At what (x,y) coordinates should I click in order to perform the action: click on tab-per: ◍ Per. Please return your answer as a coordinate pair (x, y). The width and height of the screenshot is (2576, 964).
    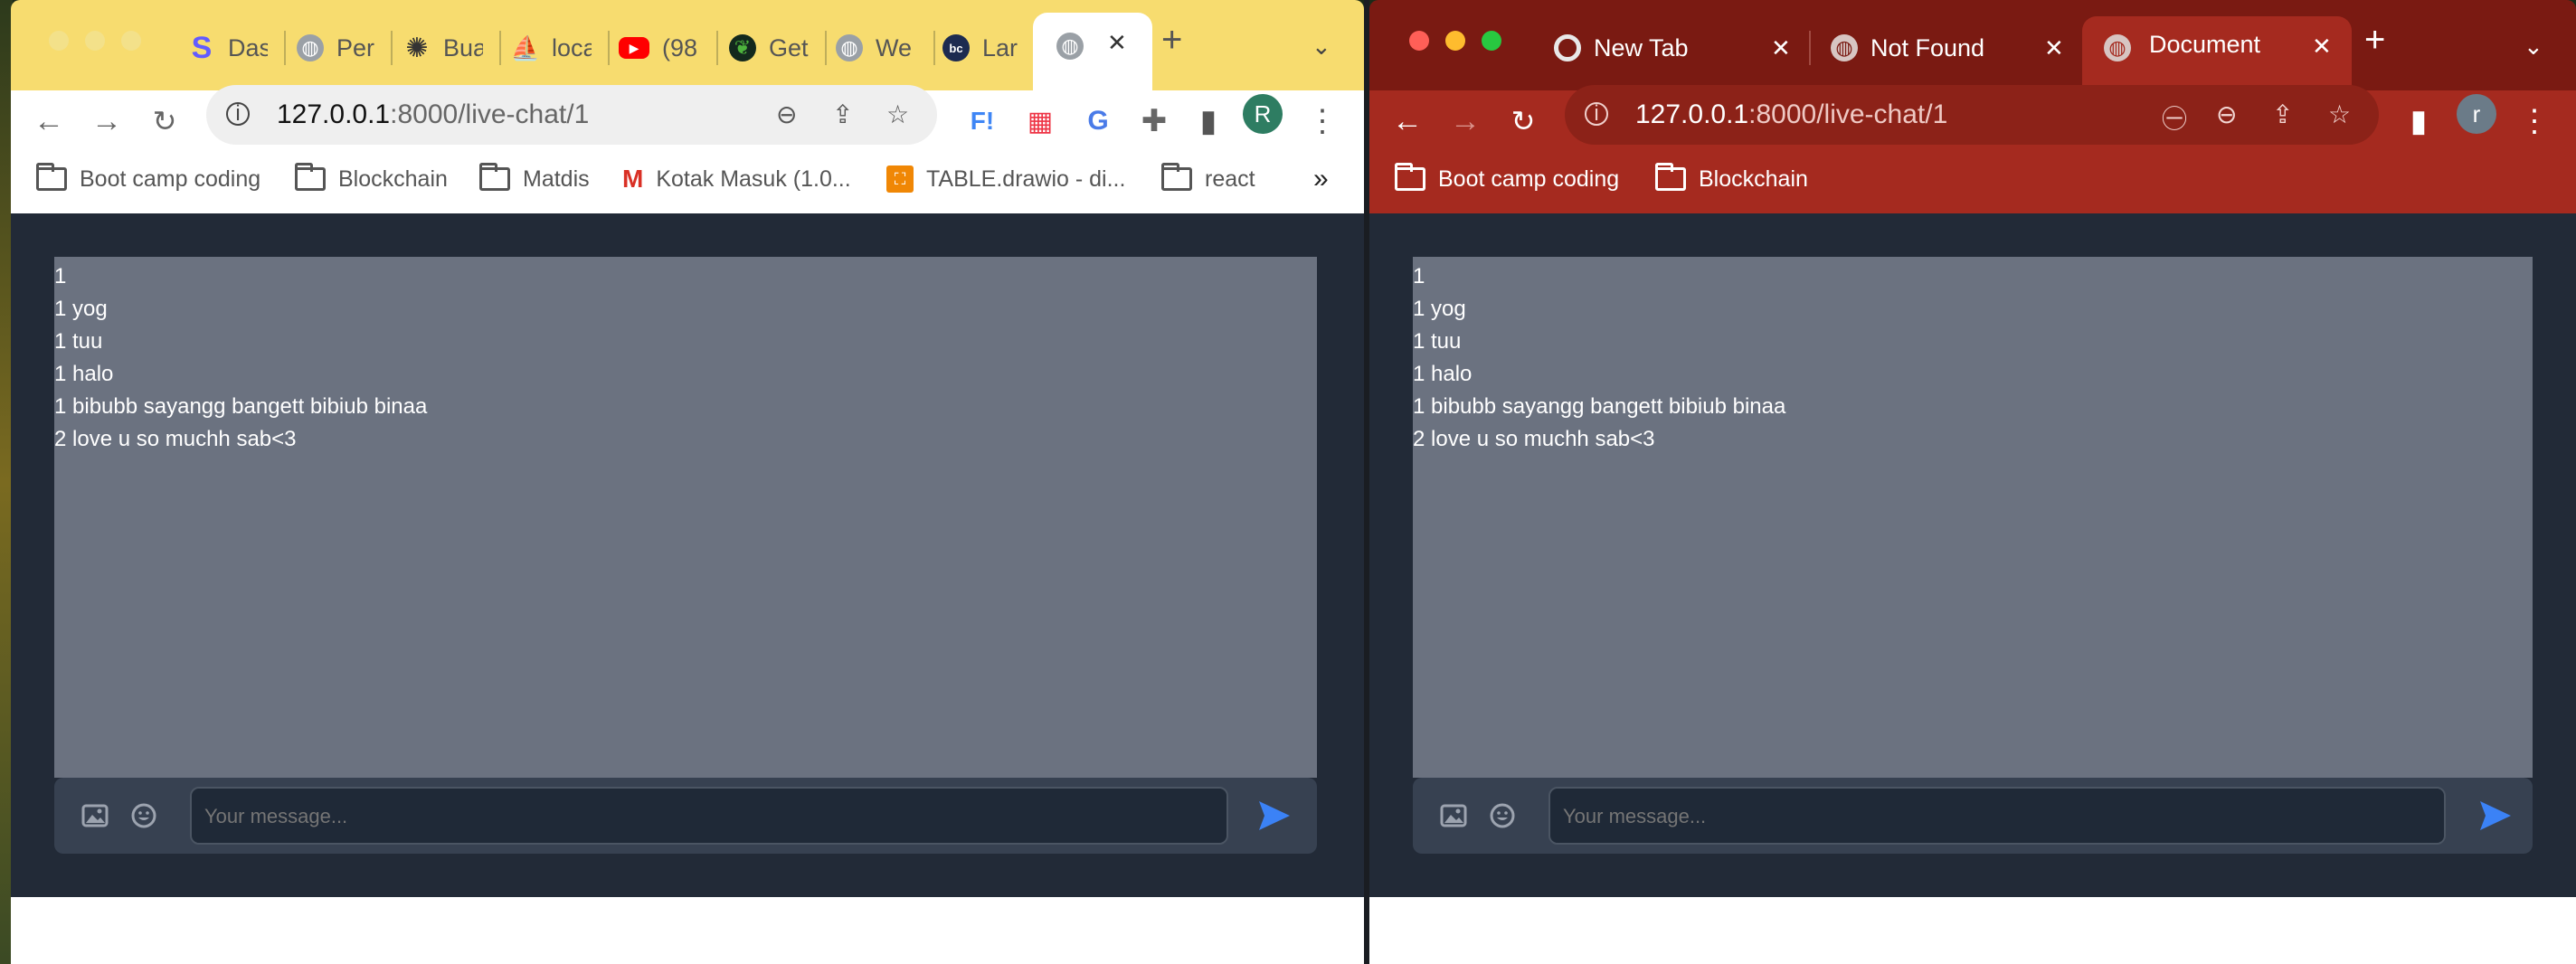
    Looking at the image, I should click on (347, 48).